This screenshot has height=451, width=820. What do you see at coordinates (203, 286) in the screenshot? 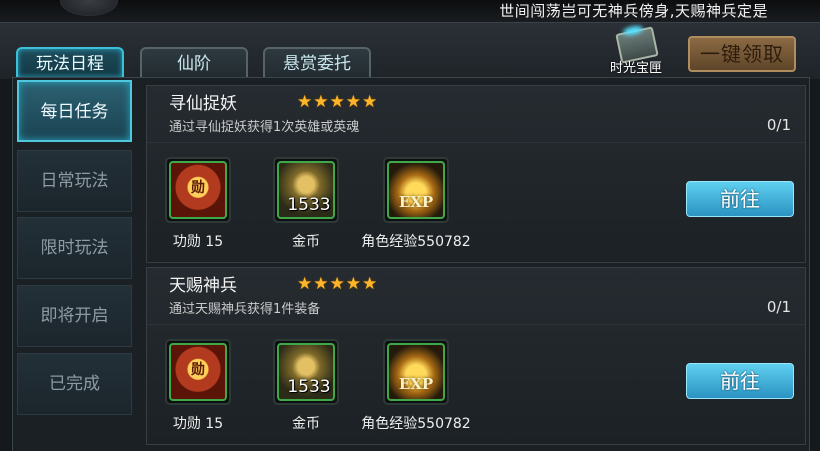
I see `quest-title: 天赐神兵` at bounding box center [203, 286].